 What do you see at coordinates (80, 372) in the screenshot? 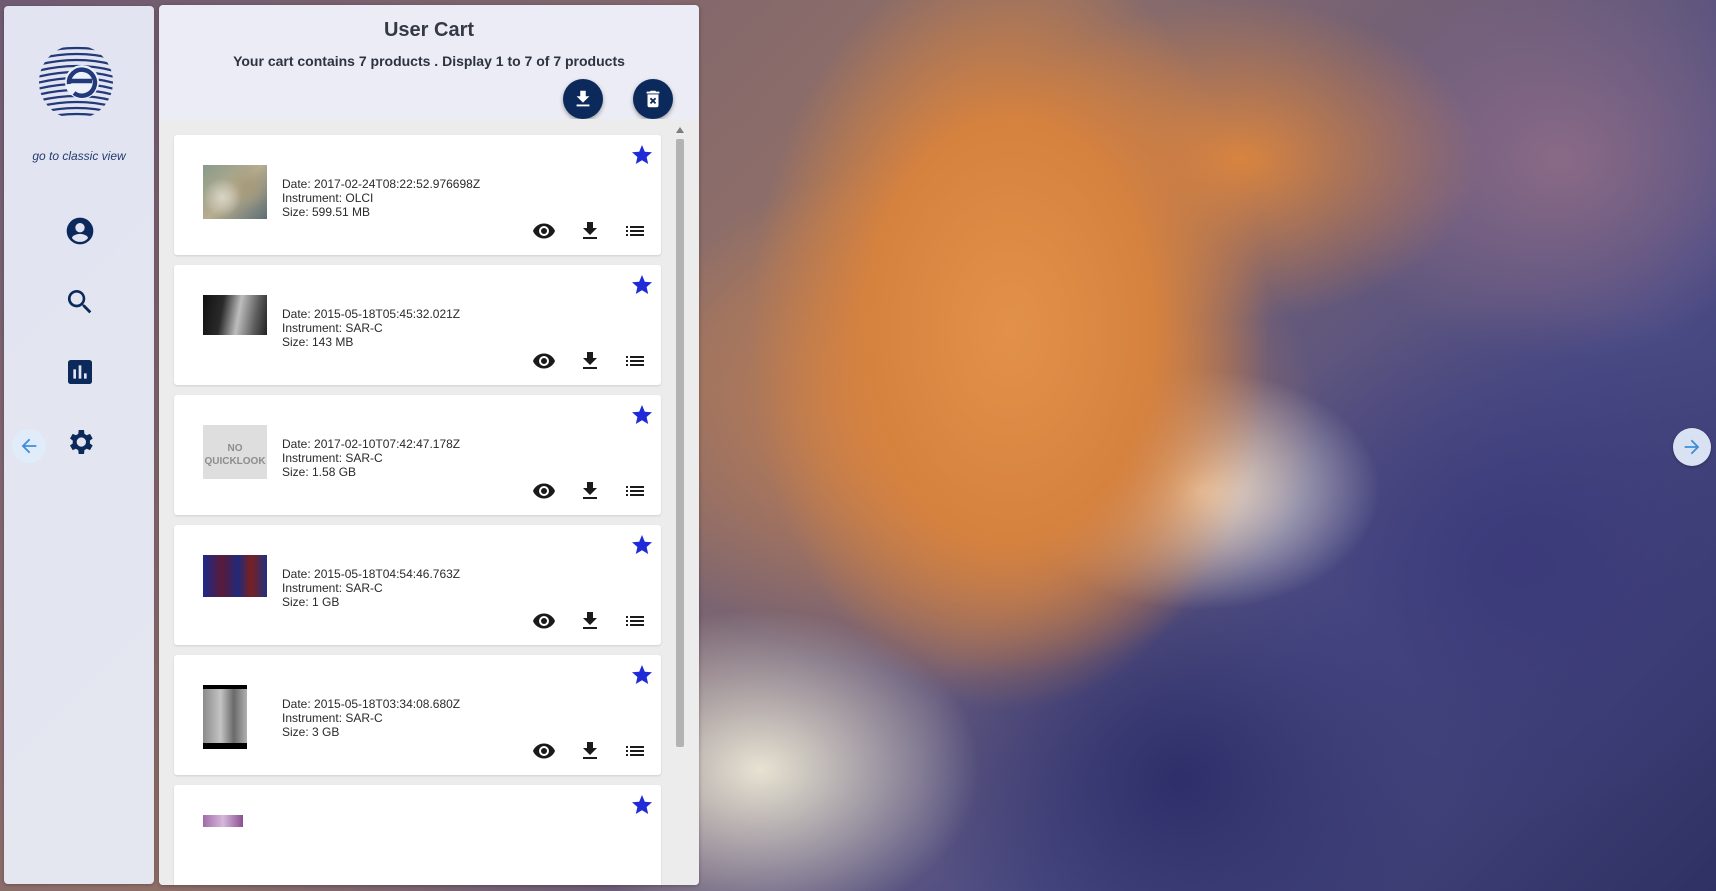
I see `chart-icon` at bounding box center [80, 372].